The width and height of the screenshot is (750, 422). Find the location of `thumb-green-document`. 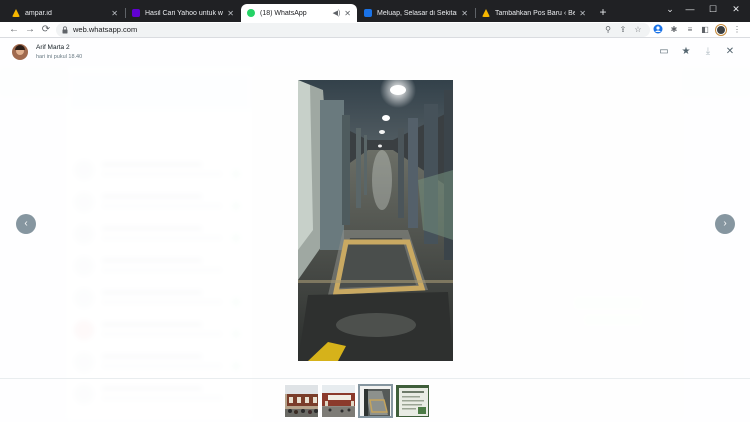

thumb-green-document is located at coordinates (412, 401).